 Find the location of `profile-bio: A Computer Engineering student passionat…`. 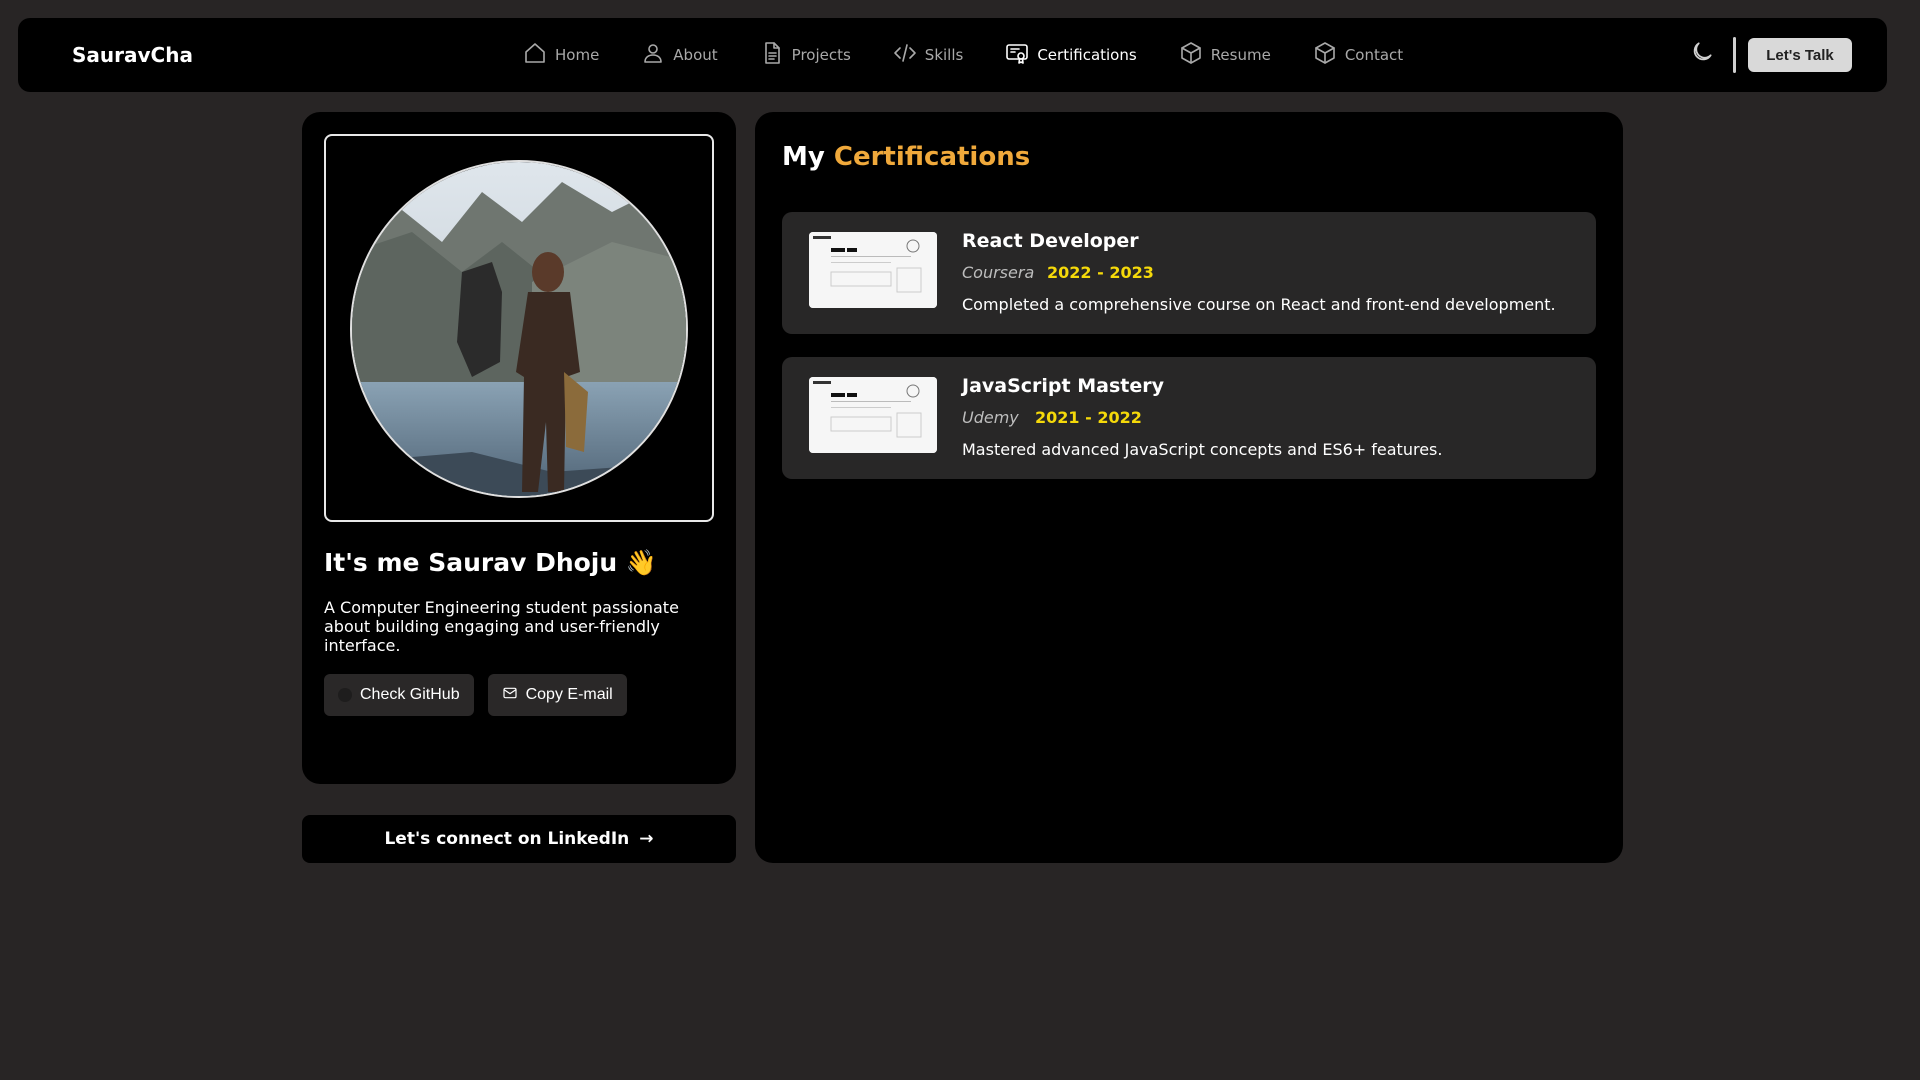

profile-bio: A Computer Engineering student passionat… is located at coordinates (501, 626).